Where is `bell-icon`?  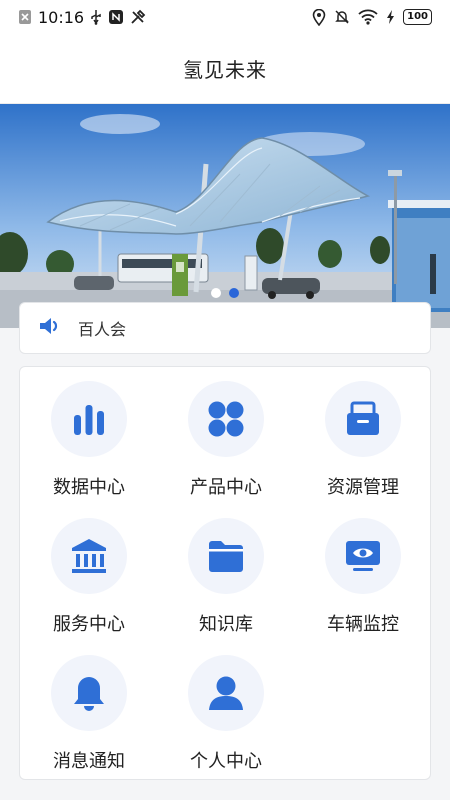
bell-icon is located at coordinates (89, 694).